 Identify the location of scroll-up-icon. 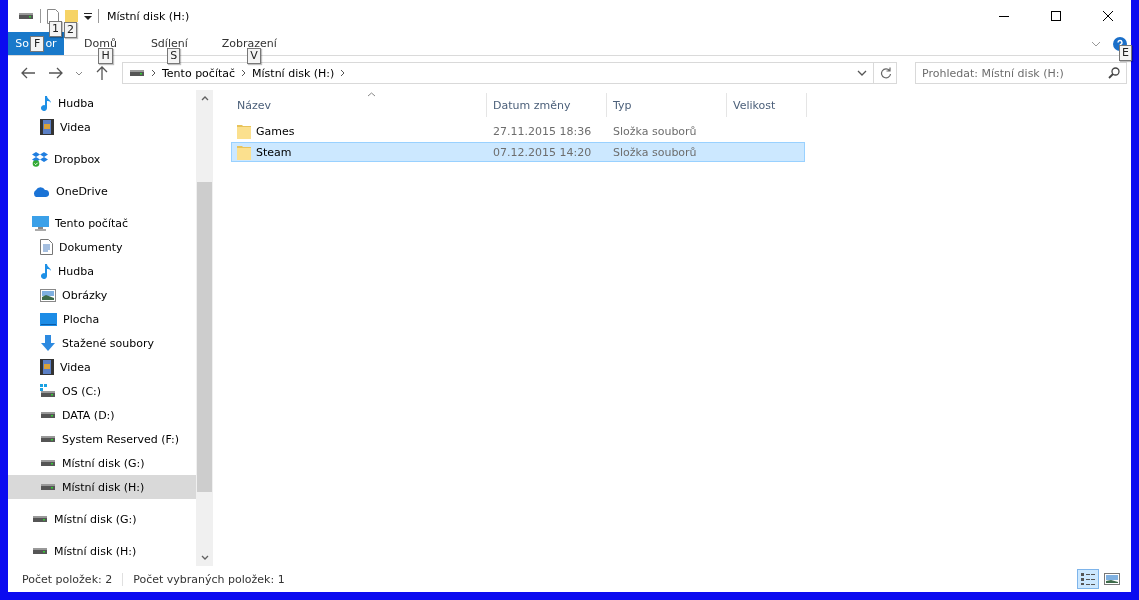
(204, 98).